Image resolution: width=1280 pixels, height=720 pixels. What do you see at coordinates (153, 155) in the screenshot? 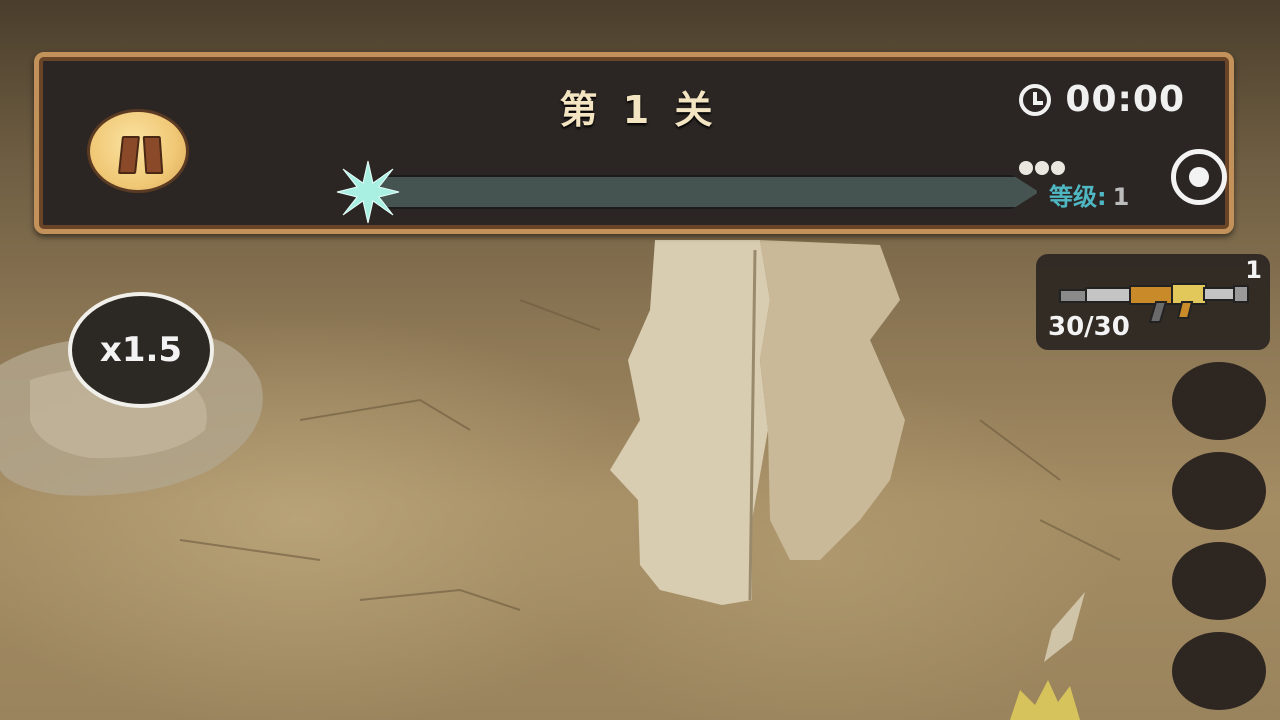
I see `pause-icon-bar` at bounding box center [153, 155].